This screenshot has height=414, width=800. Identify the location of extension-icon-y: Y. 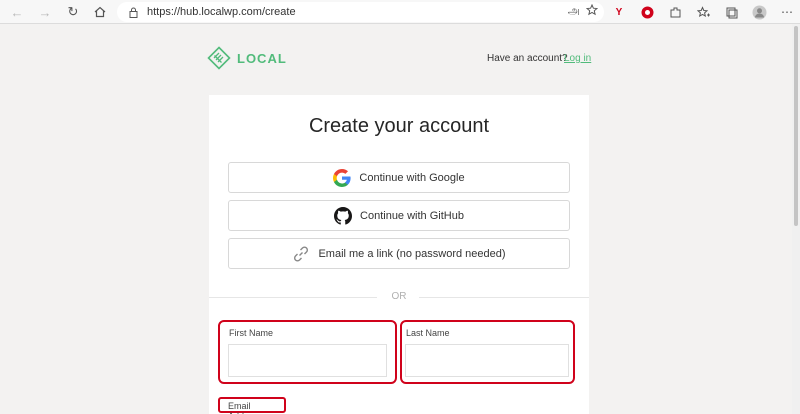
(619, 12).